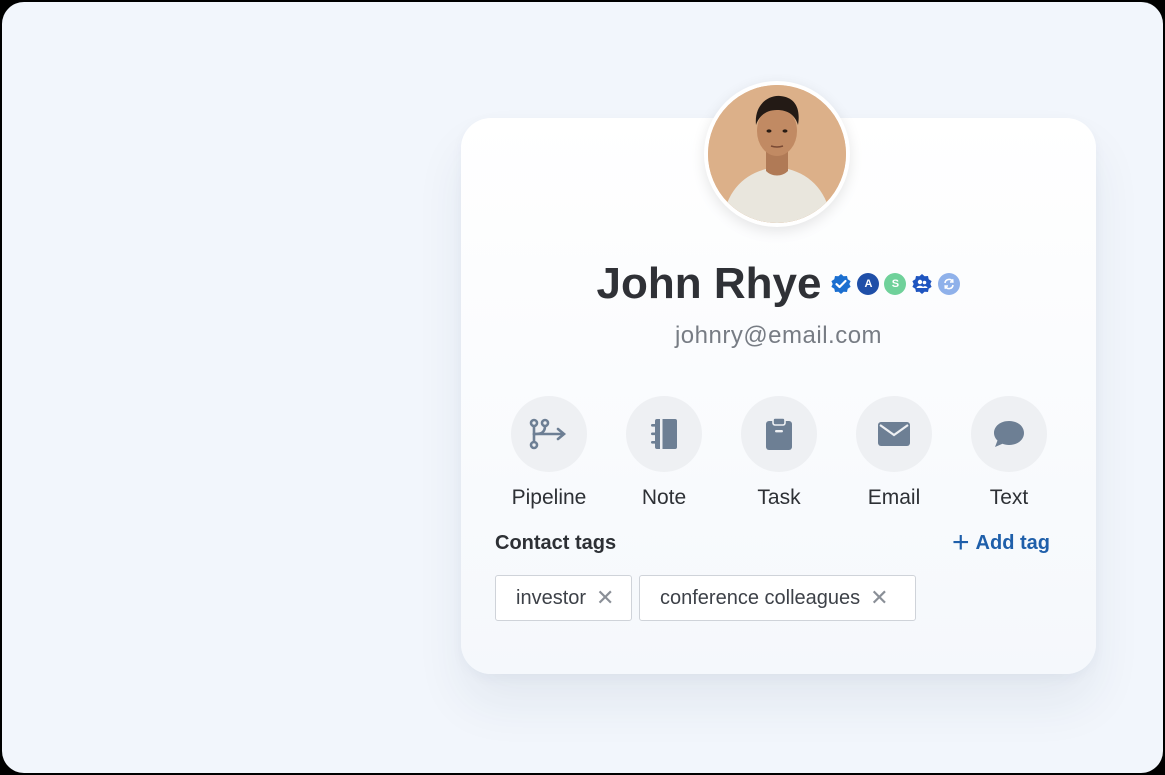  What do you see at coordinates (894, 497) in the screenshot?
I see `email-label: Email` at bounding box center [894, 497].